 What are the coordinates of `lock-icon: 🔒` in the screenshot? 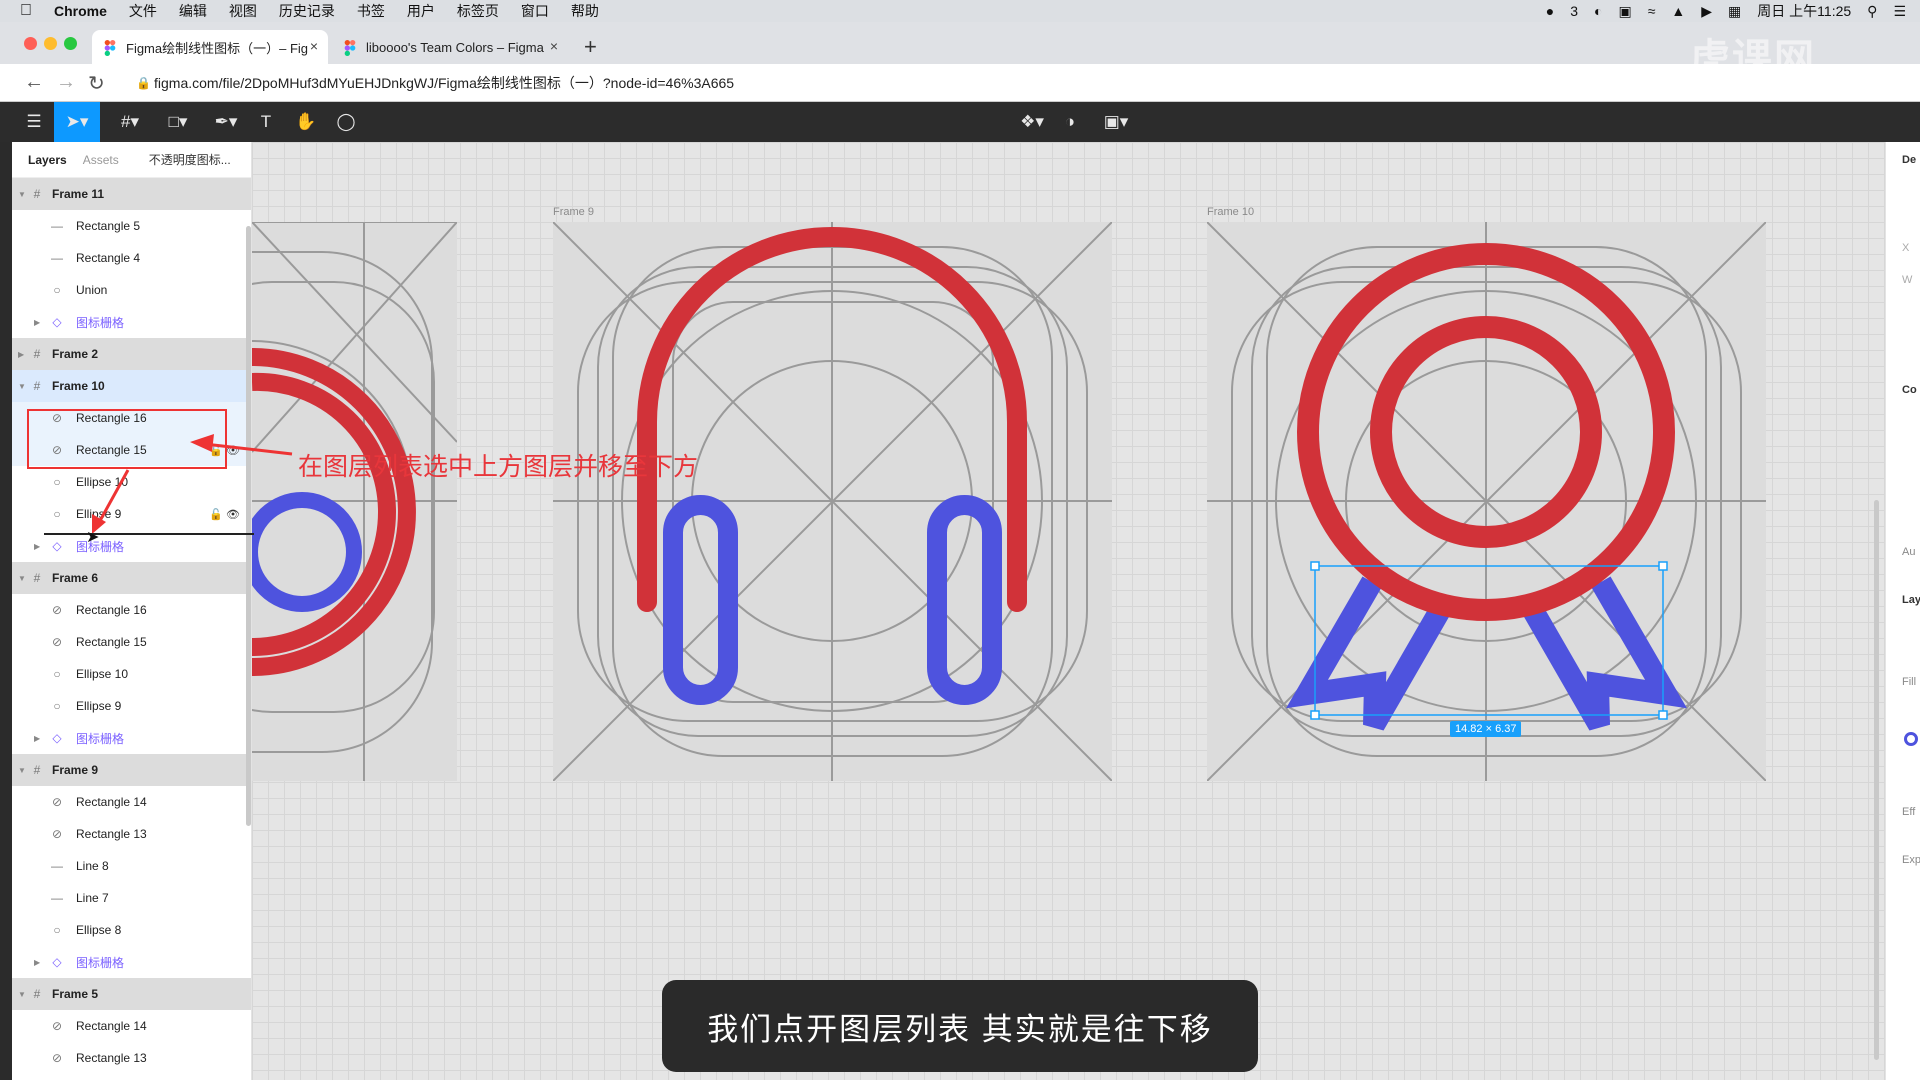 It's located at (143, 83).